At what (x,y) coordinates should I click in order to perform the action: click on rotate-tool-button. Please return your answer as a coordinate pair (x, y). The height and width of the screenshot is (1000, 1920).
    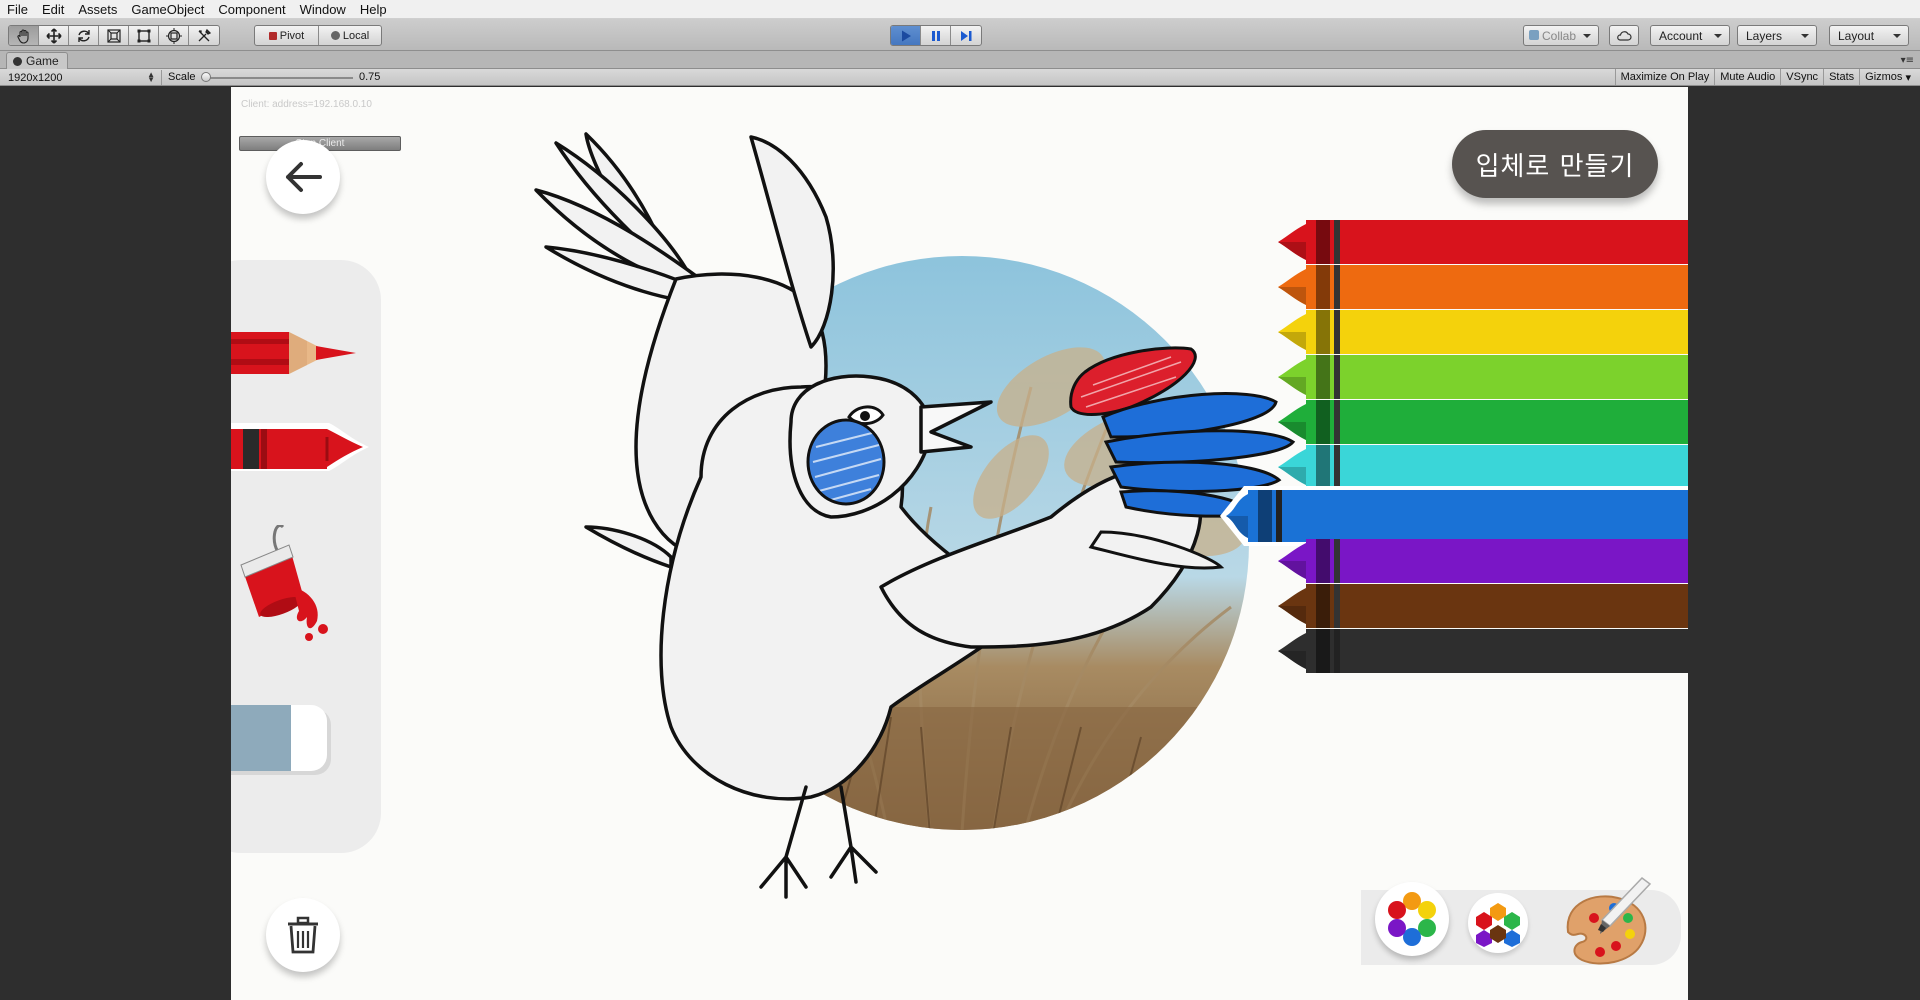
    Looking at the image, I should click on (84, 35).